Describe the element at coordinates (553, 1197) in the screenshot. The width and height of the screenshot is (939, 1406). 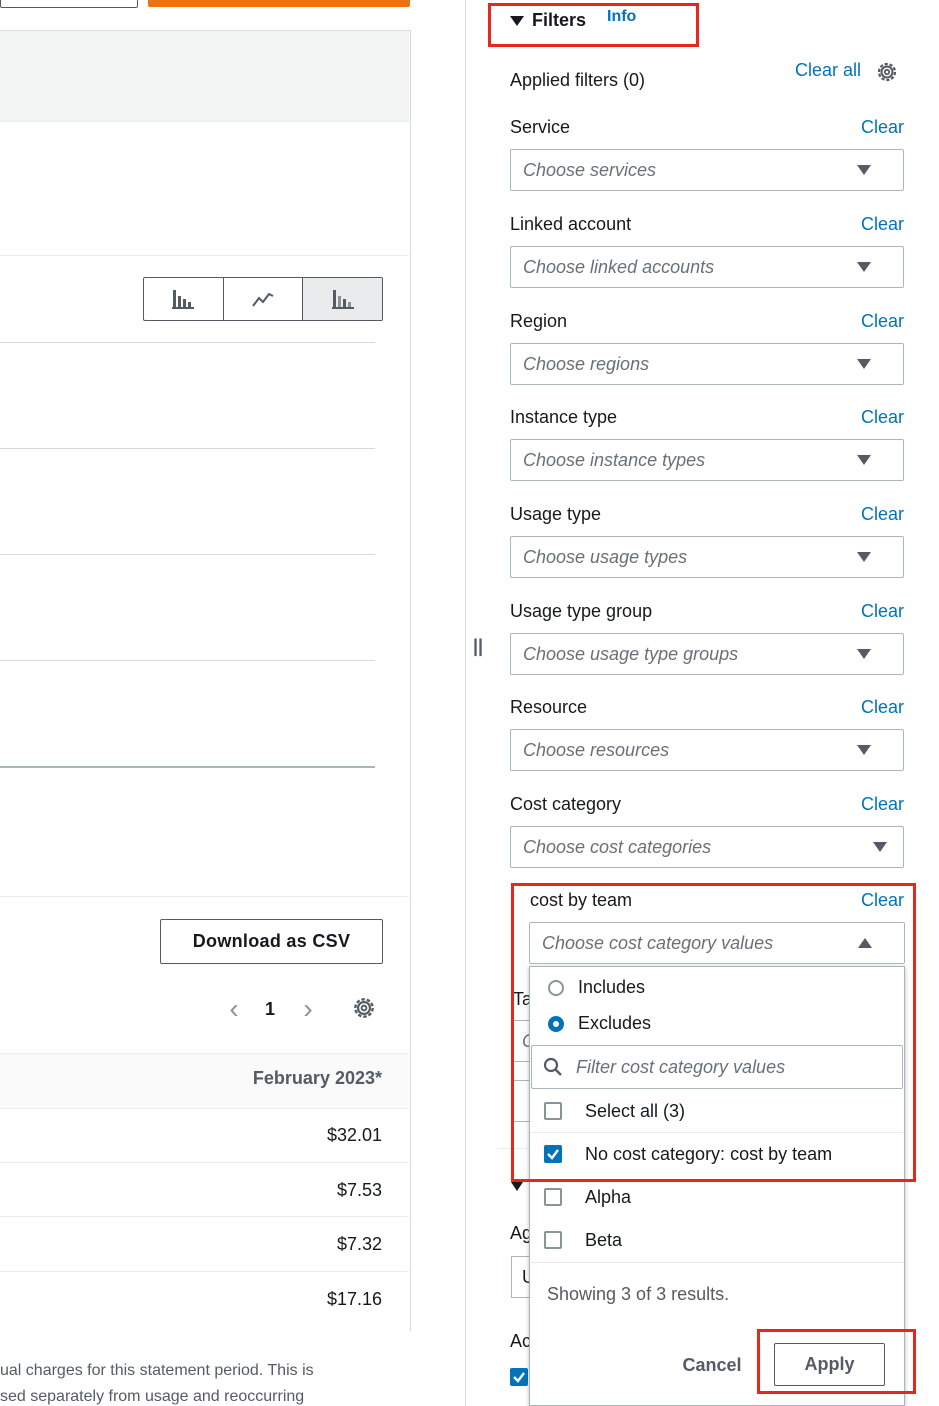
I see `alpha-checkbox` at that location.